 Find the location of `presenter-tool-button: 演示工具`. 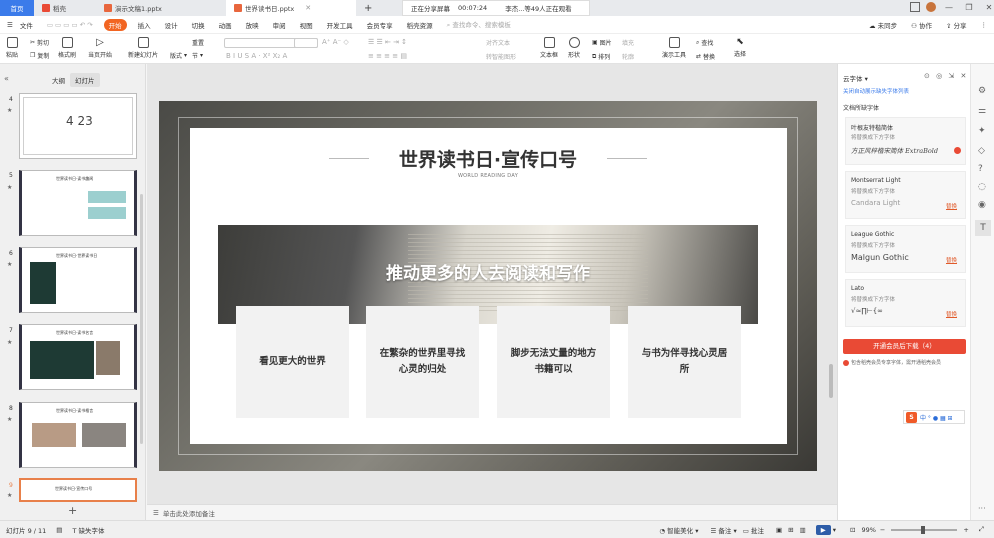

presenter-tool-button: 演示工具 is located at coordinates (674, 48).